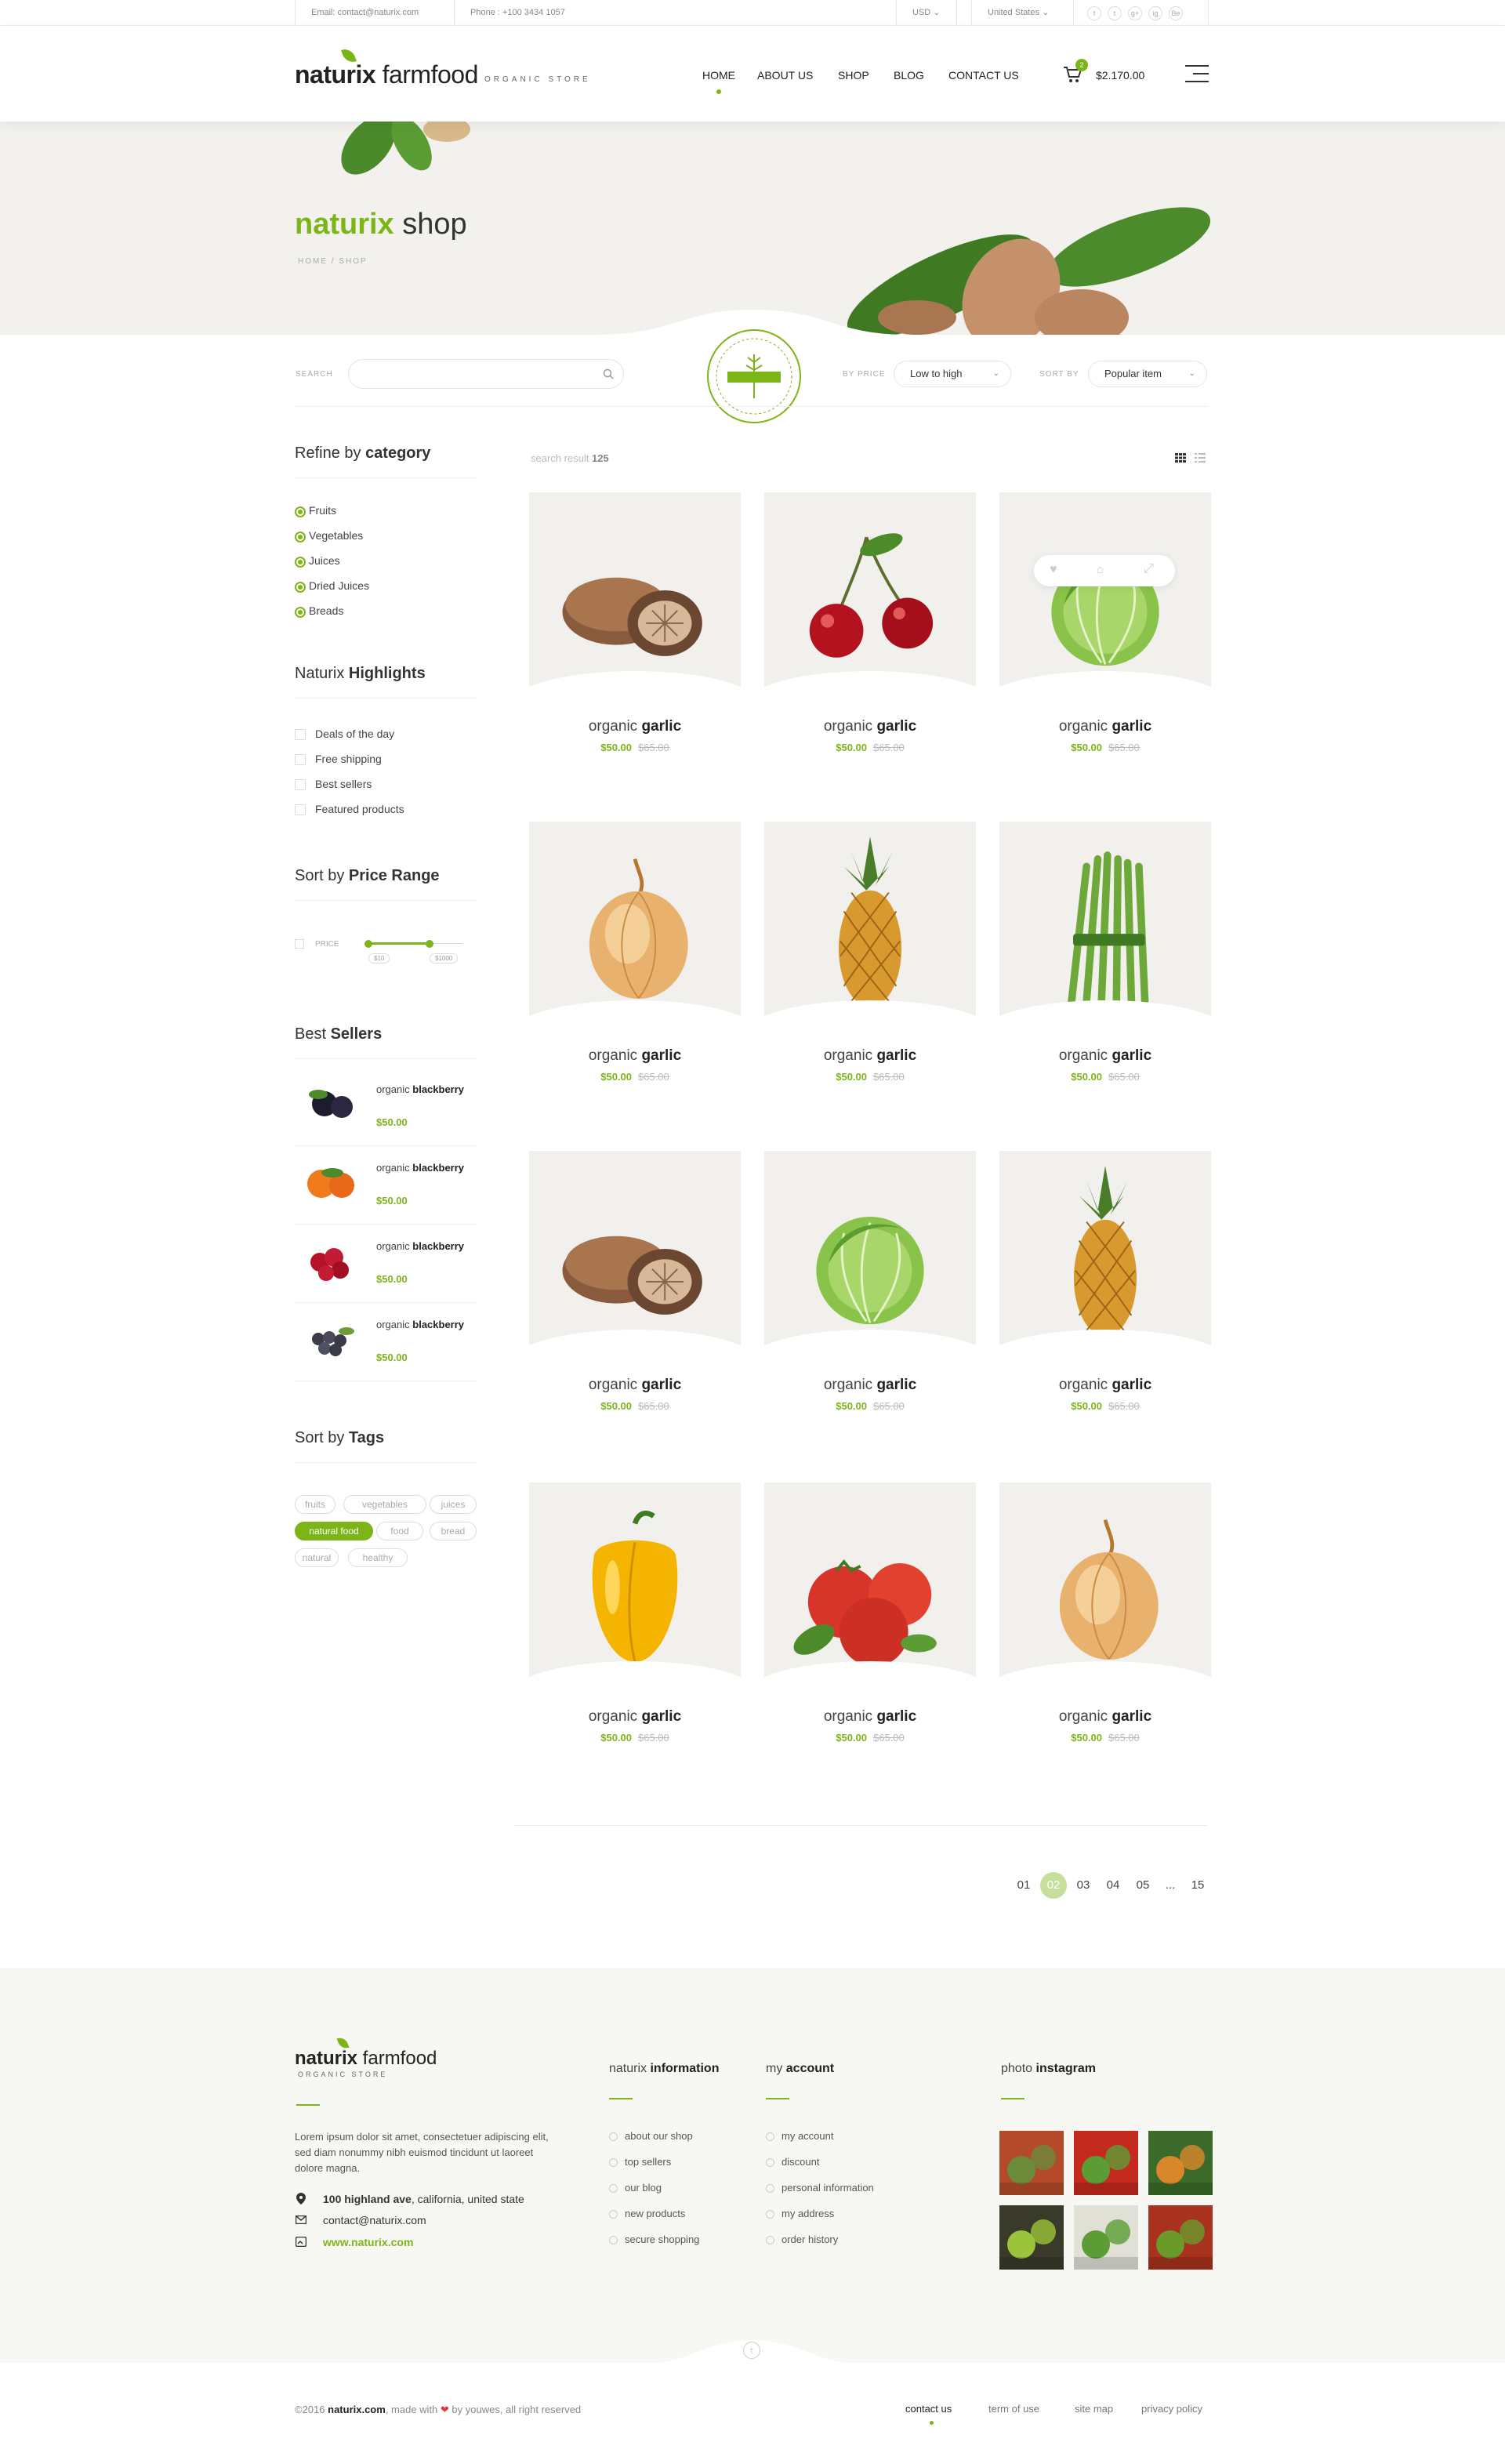 The height and width of the screenshot is (2464, 1505). Describe the element at coordinates (399, 1531) in the screenshot. I see `tag-item: food` at that location.